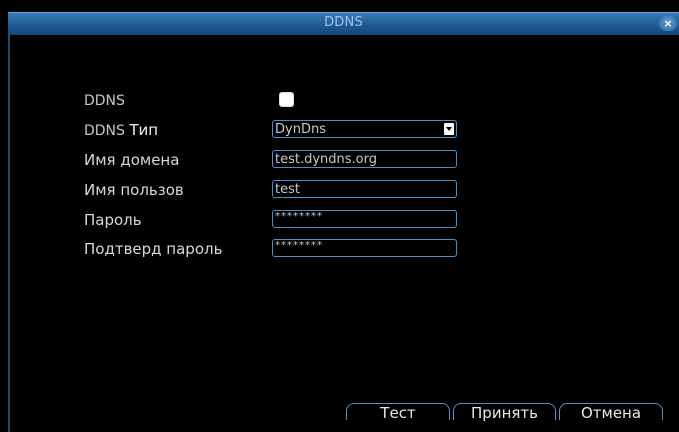  What do you see at coordinates (134, 190) in the screenshot?
I see `username-label: Имя пользов` at bounding box center [134, 190].